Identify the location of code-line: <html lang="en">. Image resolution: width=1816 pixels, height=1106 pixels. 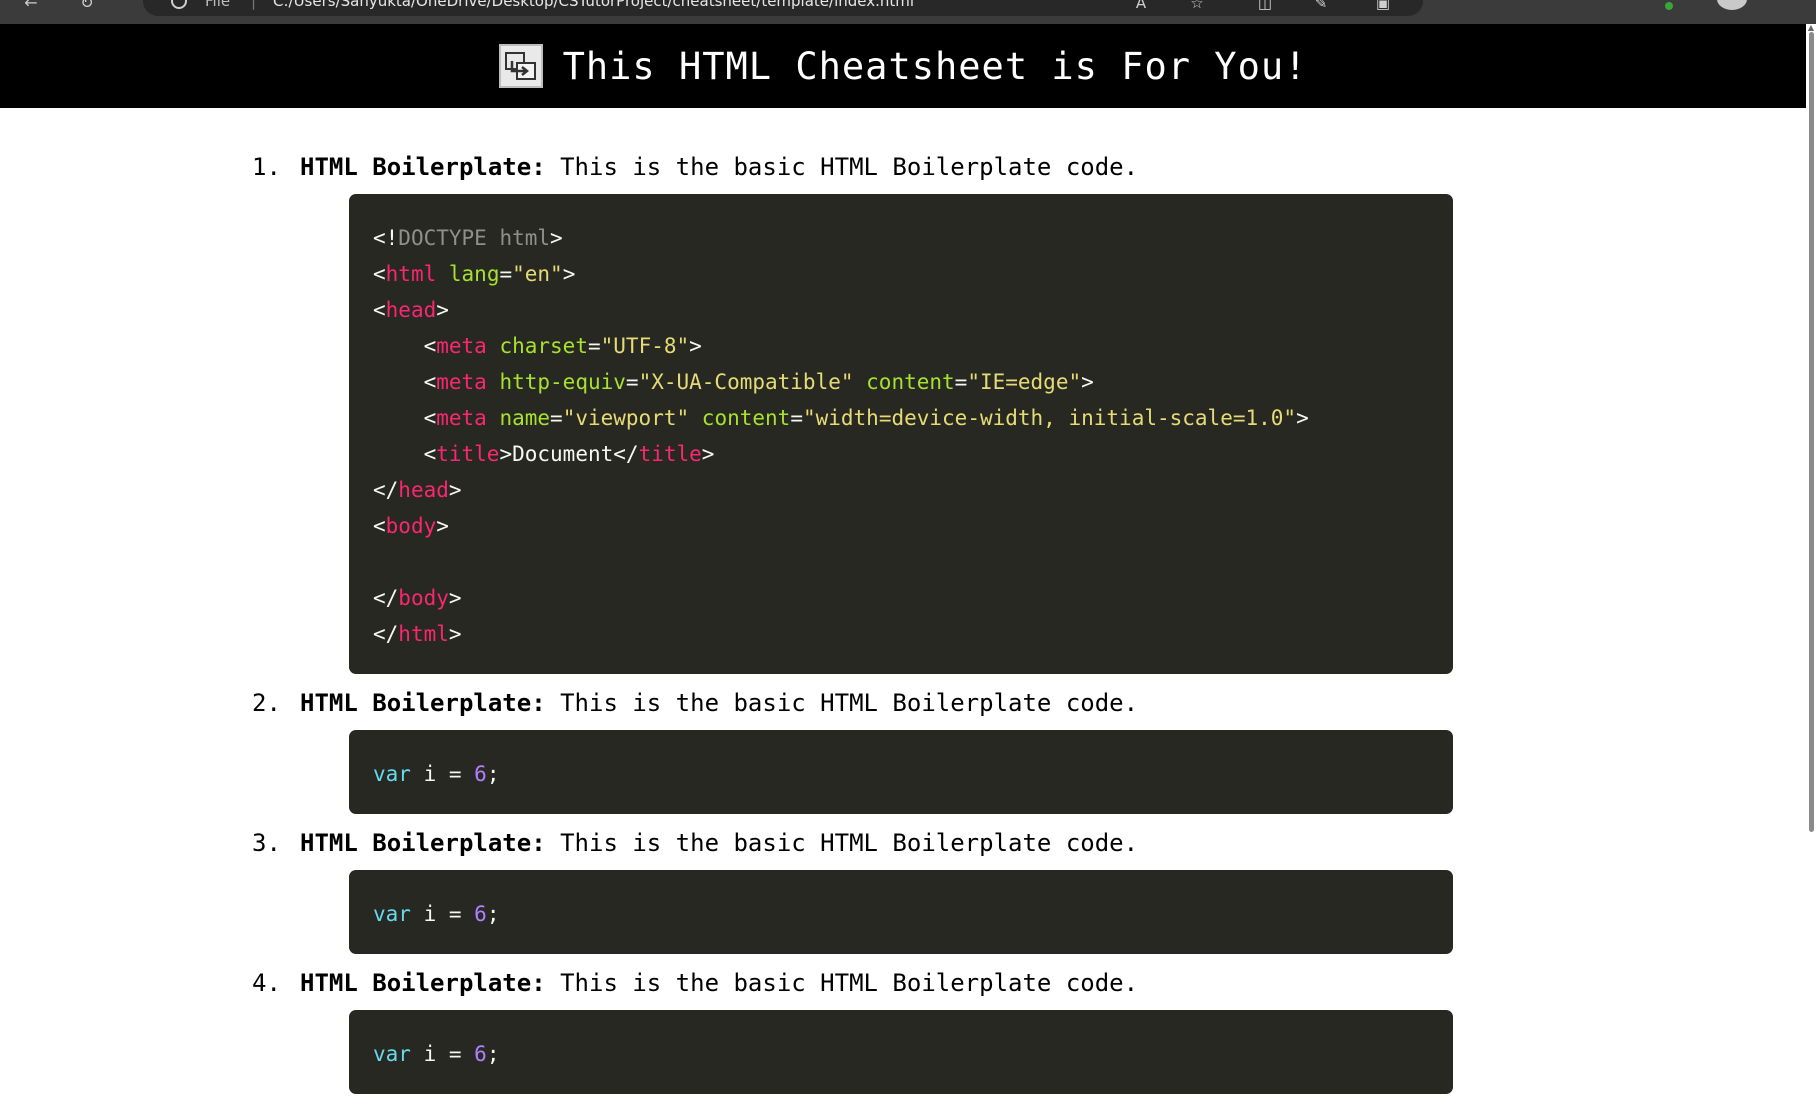
(901, 274).